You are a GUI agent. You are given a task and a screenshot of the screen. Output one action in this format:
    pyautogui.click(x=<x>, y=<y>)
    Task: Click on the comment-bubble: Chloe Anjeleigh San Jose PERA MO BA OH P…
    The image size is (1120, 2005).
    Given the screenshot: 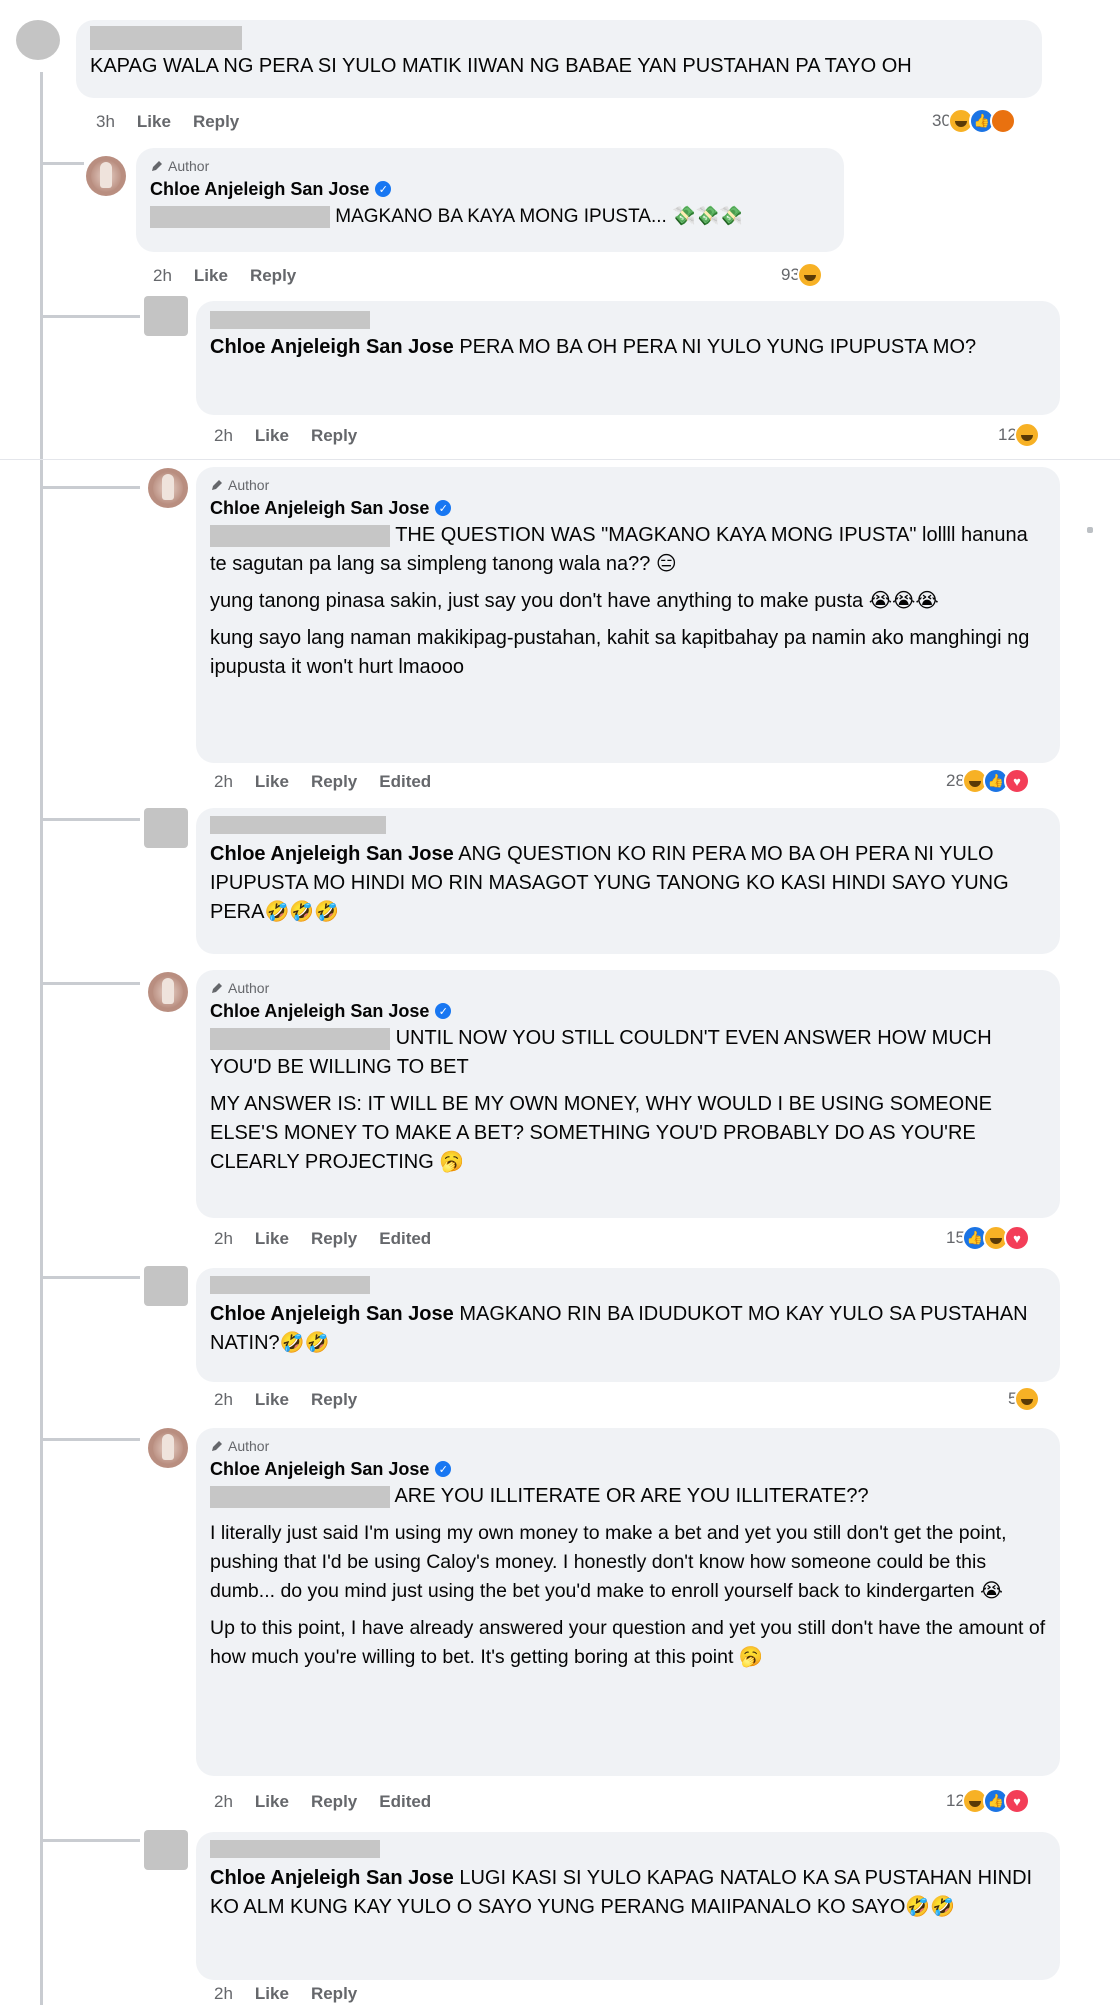 What is the action you would take?
    pyautogui.click(x=628, y=358)
    